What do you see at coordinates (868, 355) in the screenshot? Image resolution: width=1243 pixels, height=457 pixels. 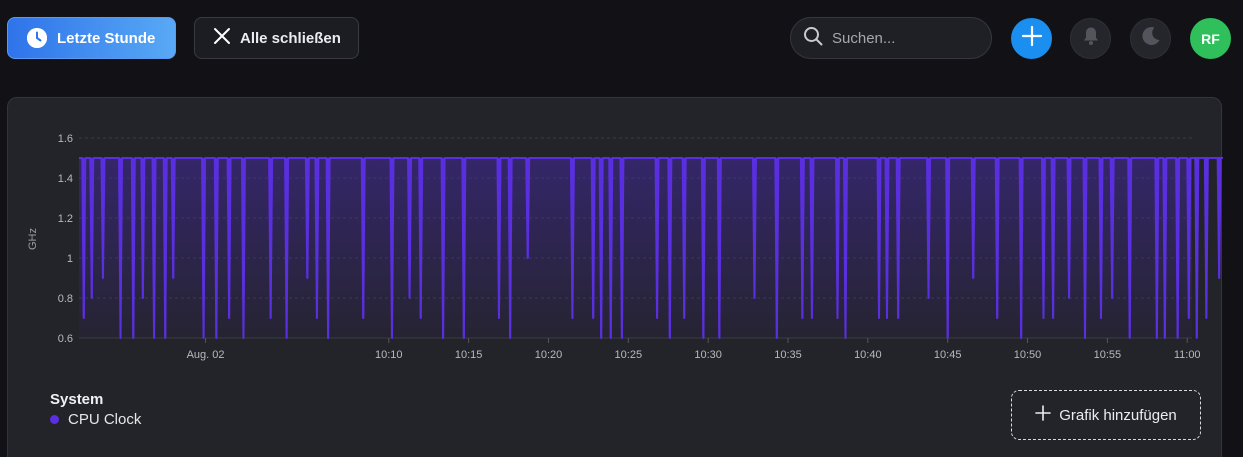 I see `x-tick-label: 10:40` at bounding box center [868, 355].